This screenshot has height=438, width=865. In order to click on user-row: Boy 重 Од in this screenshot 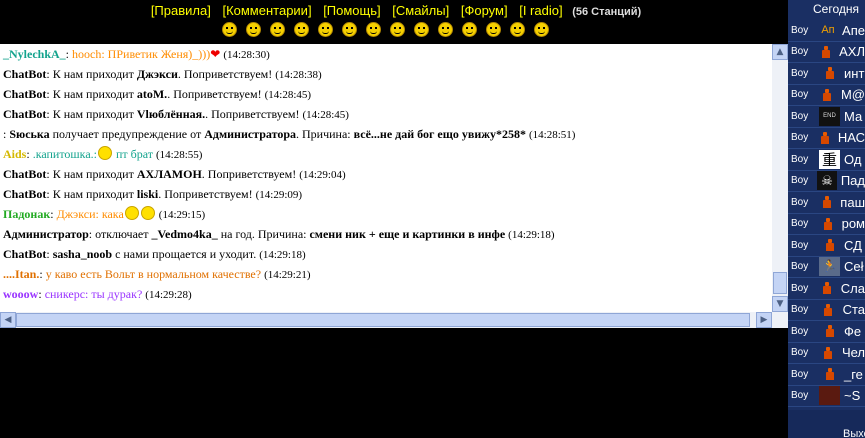, I will do `click(826, 160)`.